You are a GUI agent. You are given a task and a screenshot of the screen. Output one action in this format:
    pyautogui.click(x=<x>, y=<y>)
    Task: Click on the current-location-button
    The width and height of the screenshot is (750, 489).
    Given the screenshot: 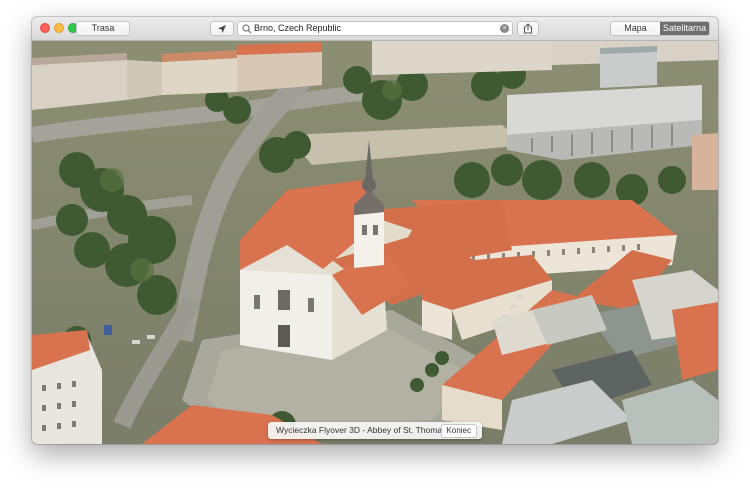 What is the action you would take?
    pyautogui.click(x=222, y=28)
    